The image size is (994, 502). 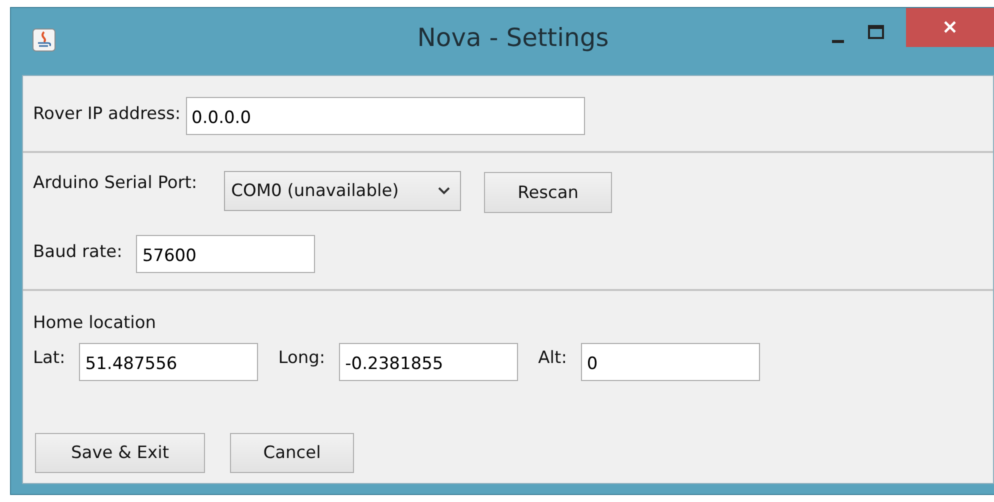 I want to click on maximize-icon, so click(x=876, y=32).